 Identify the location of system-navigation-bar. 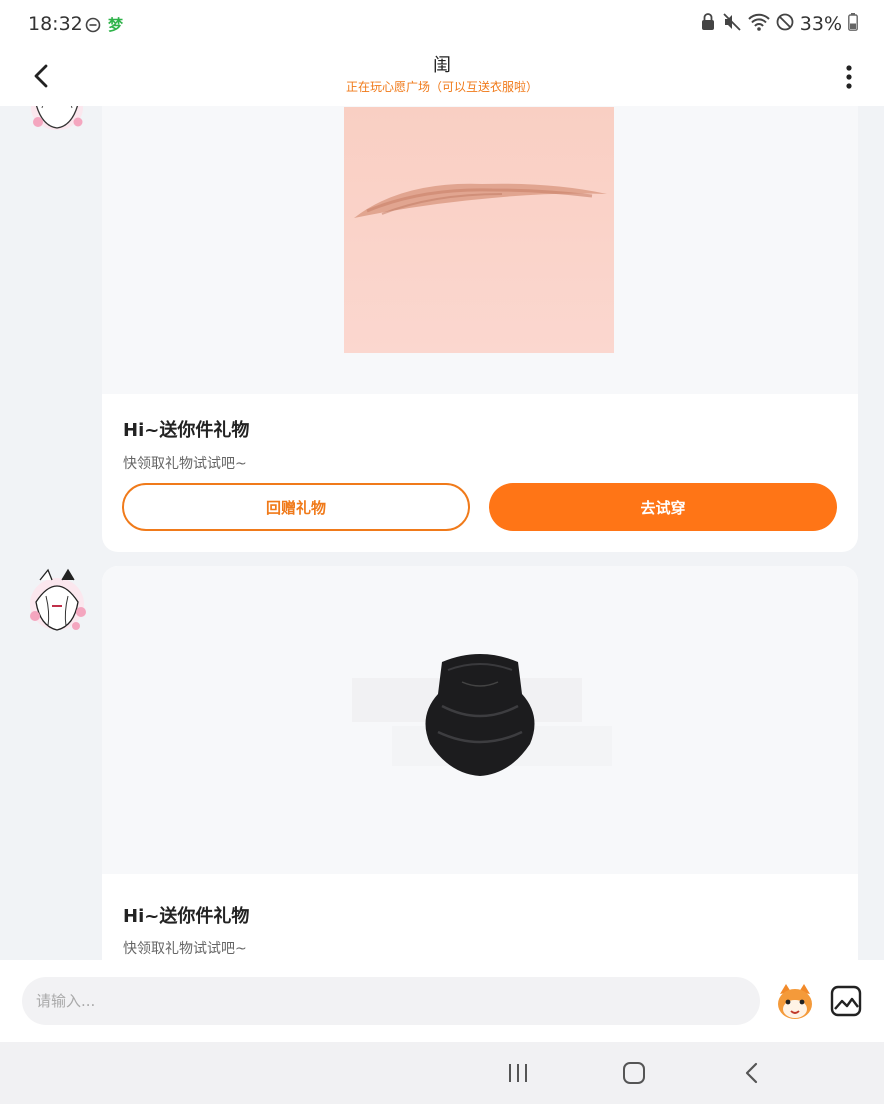
(442, 1073).